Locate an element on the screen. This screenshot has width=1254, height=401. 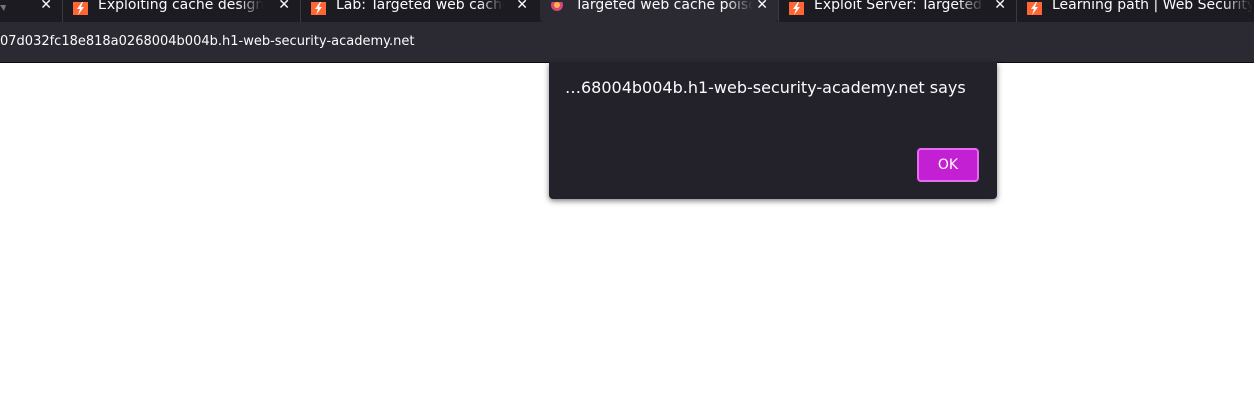
tab-0: ✕ is located at coordinates (31, 11).